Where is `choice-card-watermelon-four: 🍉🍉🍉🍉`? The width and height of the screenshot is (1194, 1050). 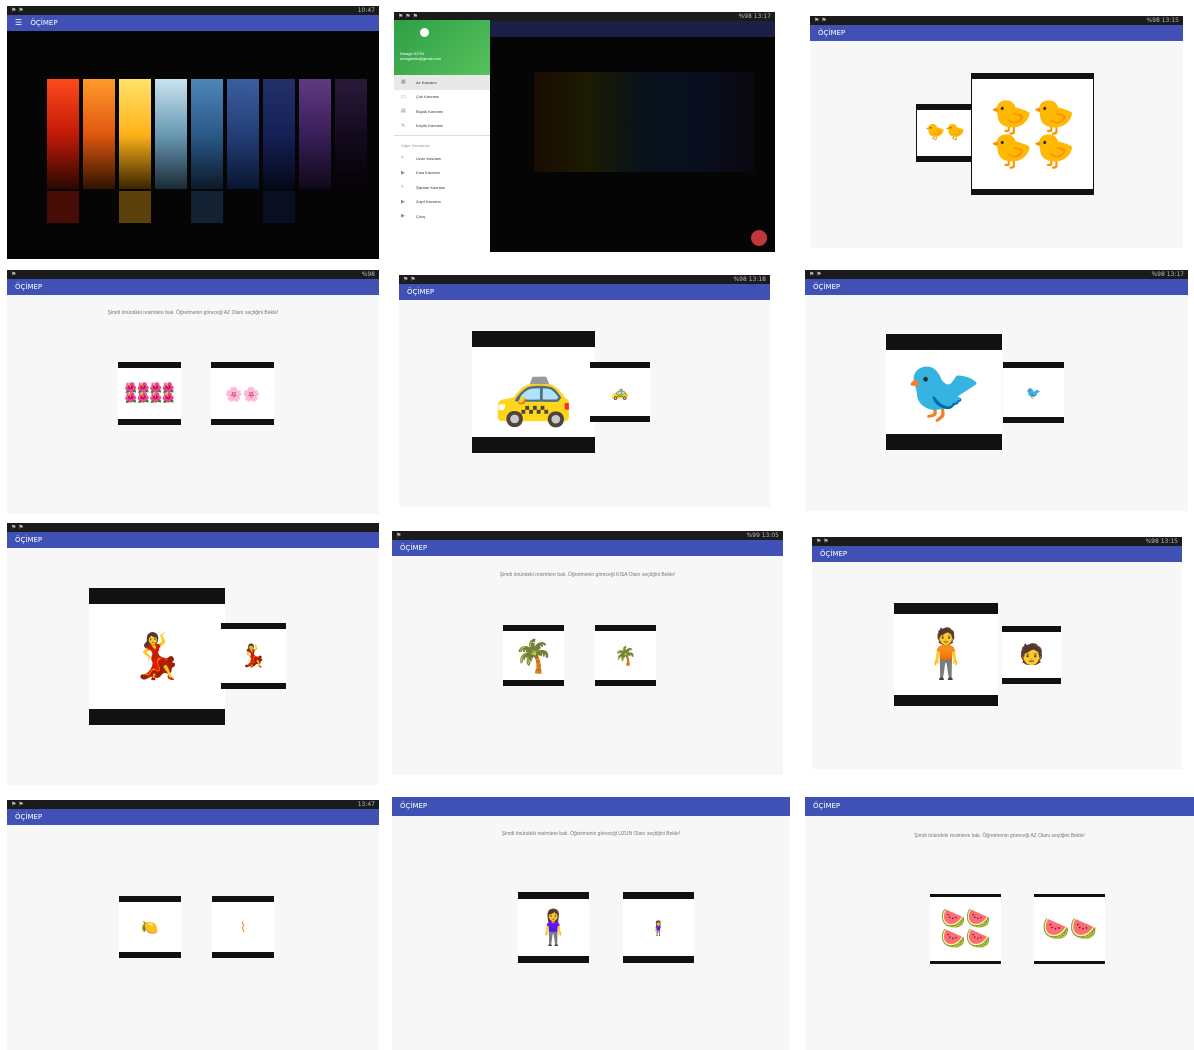 choice-card-watermelon-four: 🍉🍉🍉🍉 is located at coordinates (965, 929).